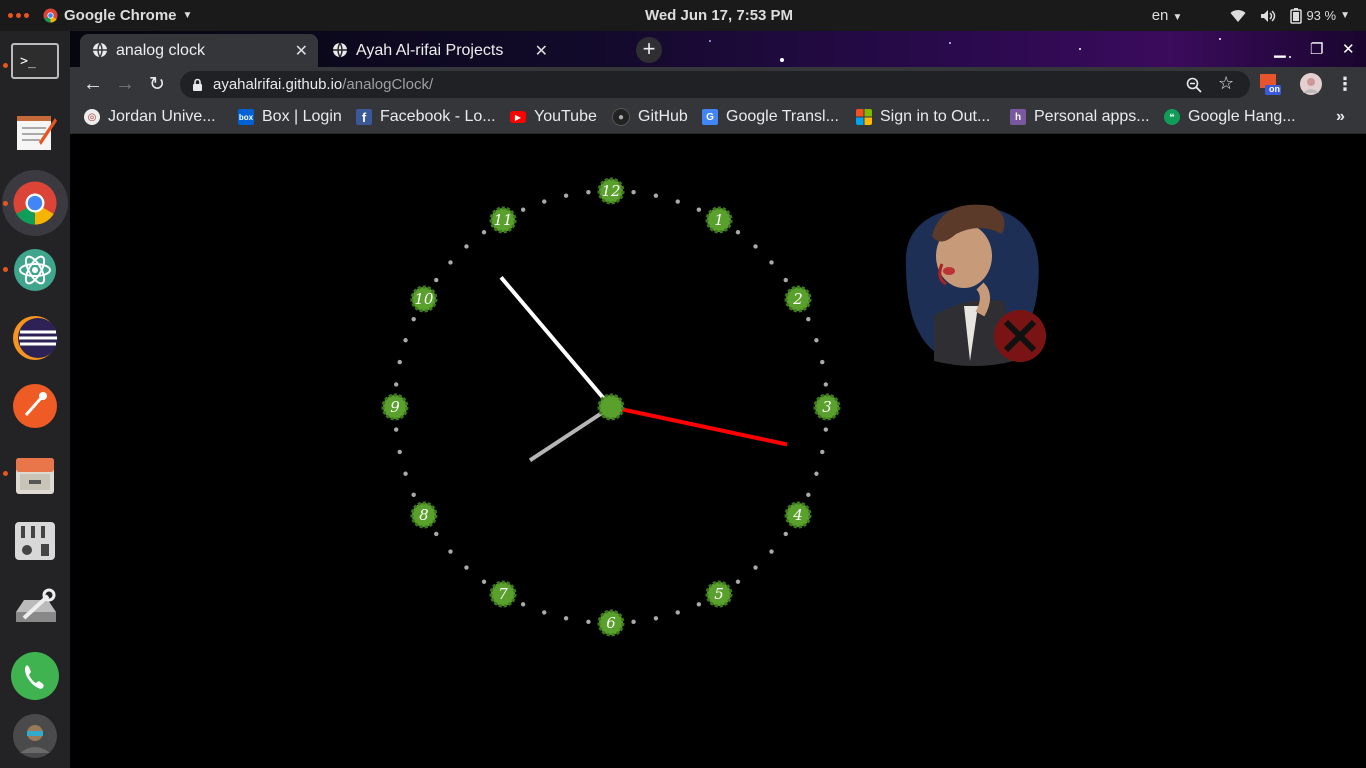 The image size is (1366, 768). What do you see at coordinates (1311, 84) in the screenshot?
I see `profile-avatar` at bounding box center [1311, 84].